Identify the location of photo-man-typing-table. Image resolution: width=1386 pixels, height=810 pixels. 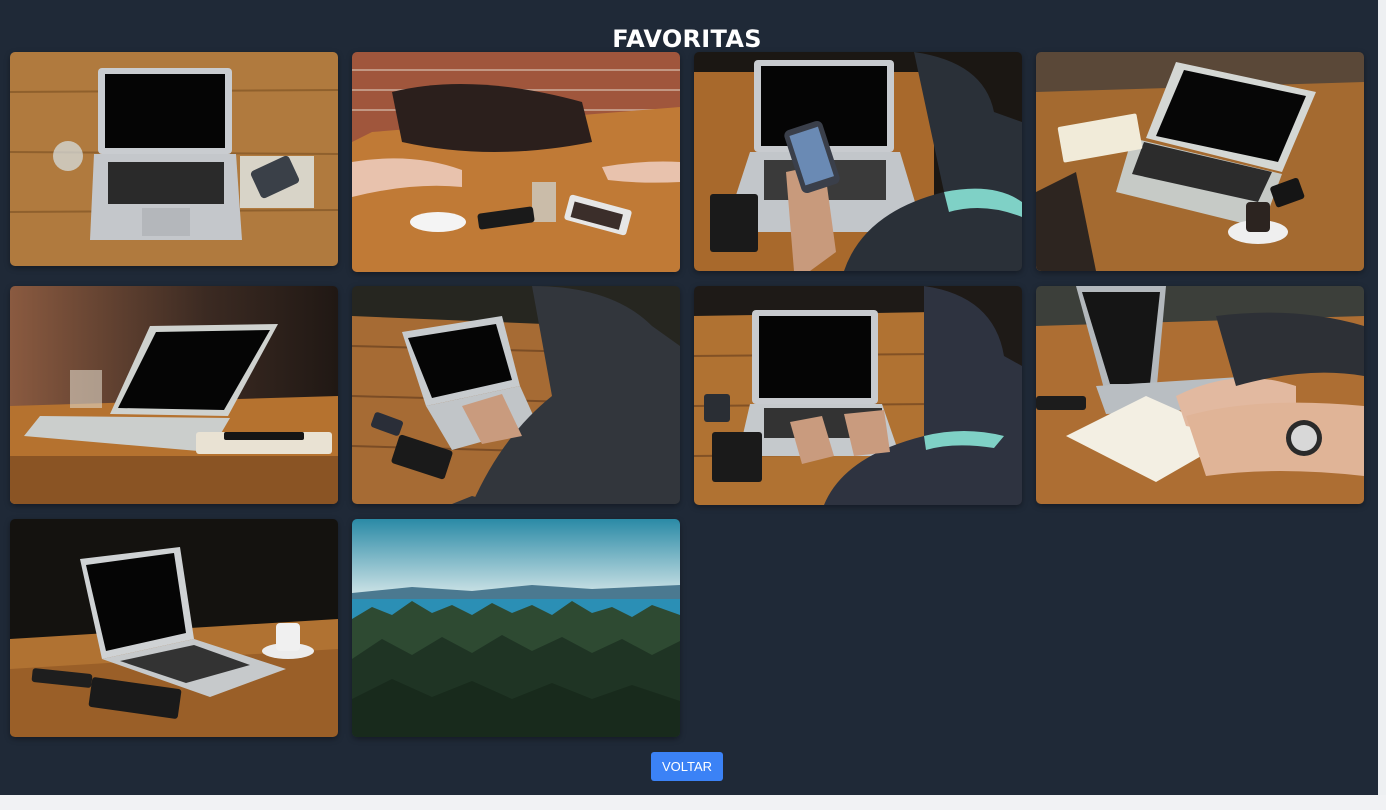
(858, 395).